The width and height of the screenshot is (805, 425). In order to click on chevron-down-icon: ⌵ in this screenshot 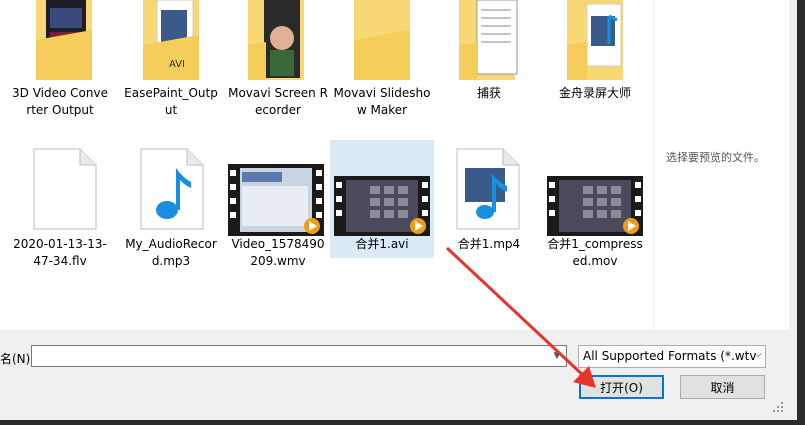, I will do `click(758, 354)`.